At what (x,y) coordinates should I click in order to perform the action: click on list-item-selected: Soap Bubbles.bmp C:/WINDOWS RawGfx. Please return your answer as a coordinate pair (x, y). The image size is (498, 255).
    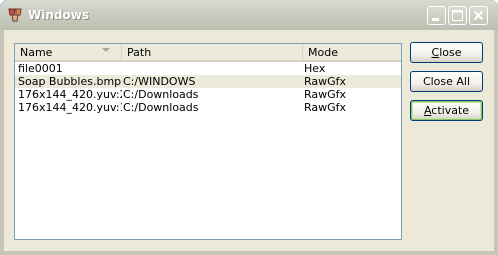
    Looking at the image, I should click on (208, 81).